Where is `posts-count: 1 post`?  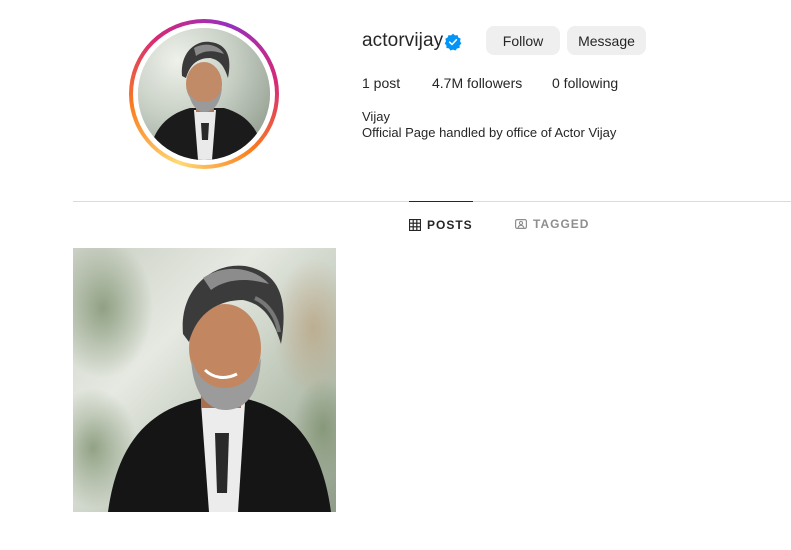 posts-count: 1 post is located at coordinates (381, 83).